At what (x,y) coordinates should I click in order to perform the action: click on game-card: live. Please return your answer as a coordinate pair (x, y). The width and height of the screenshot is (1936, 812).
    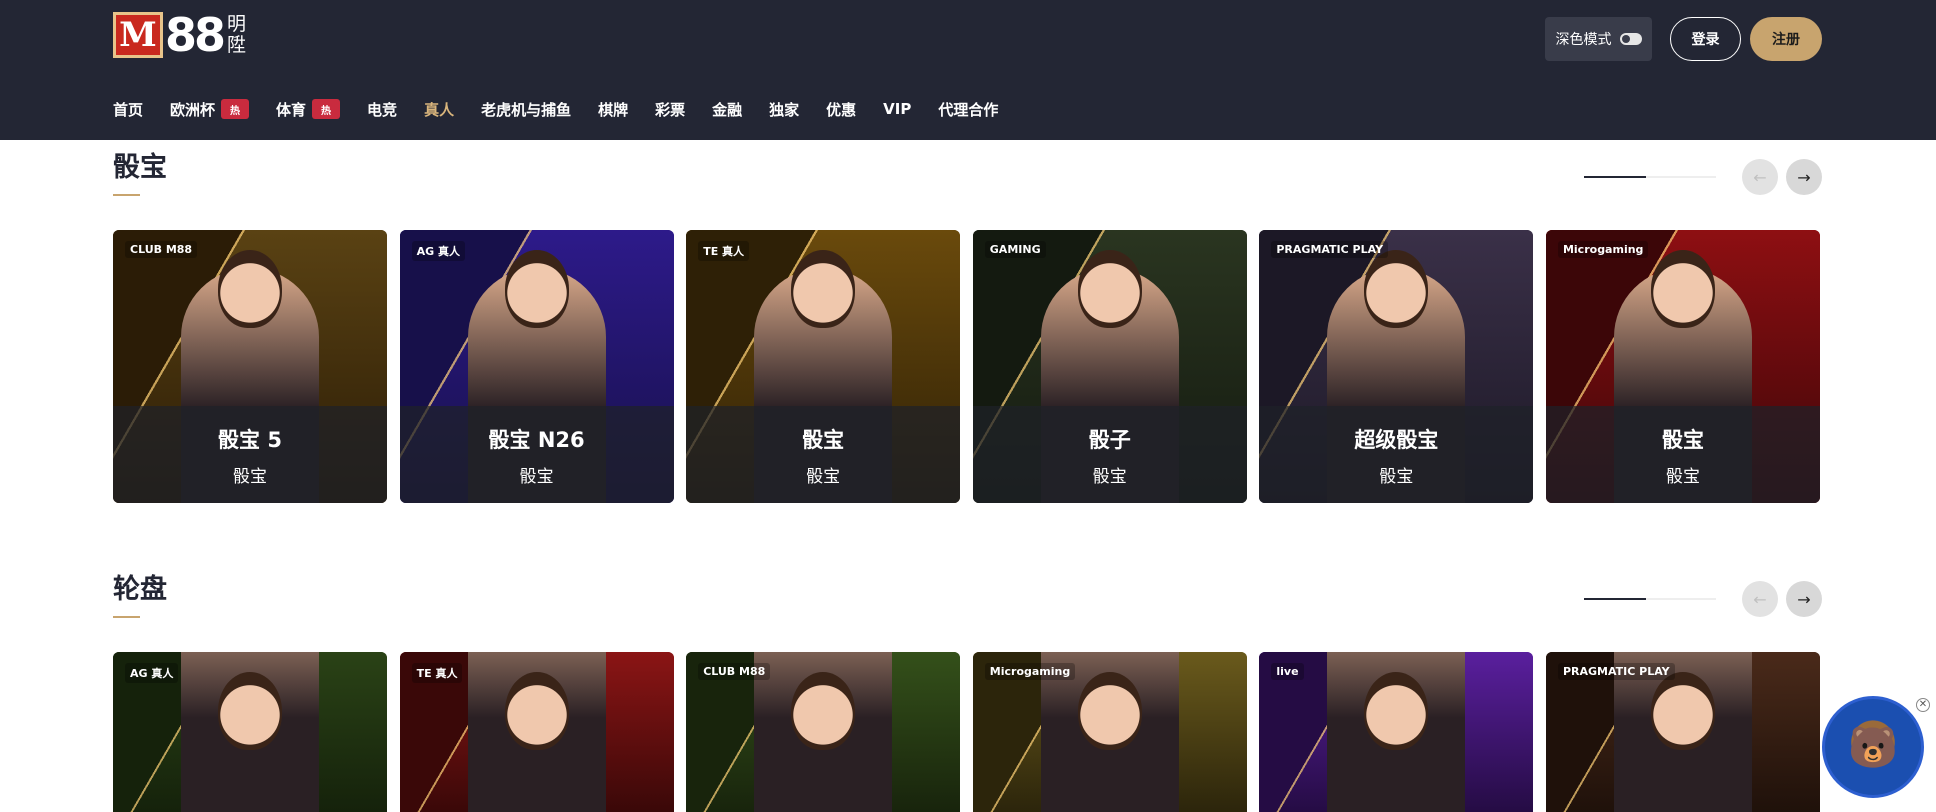
    Looking at the image, I should click on (1396, 732).